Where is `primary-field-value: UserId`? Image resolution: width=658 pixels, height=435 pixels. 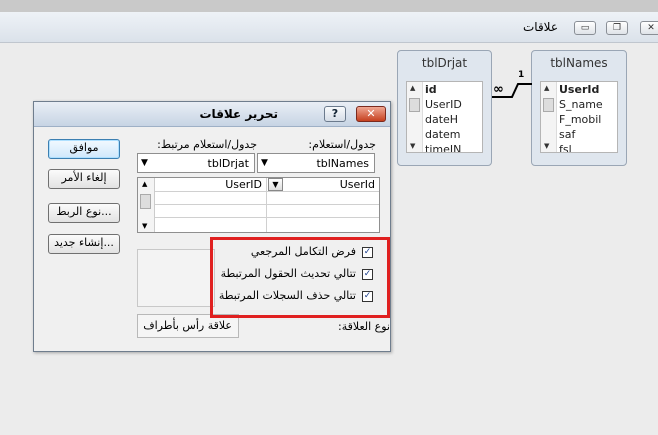 primary-field-value: UserId is located at coordinates (357, 184).